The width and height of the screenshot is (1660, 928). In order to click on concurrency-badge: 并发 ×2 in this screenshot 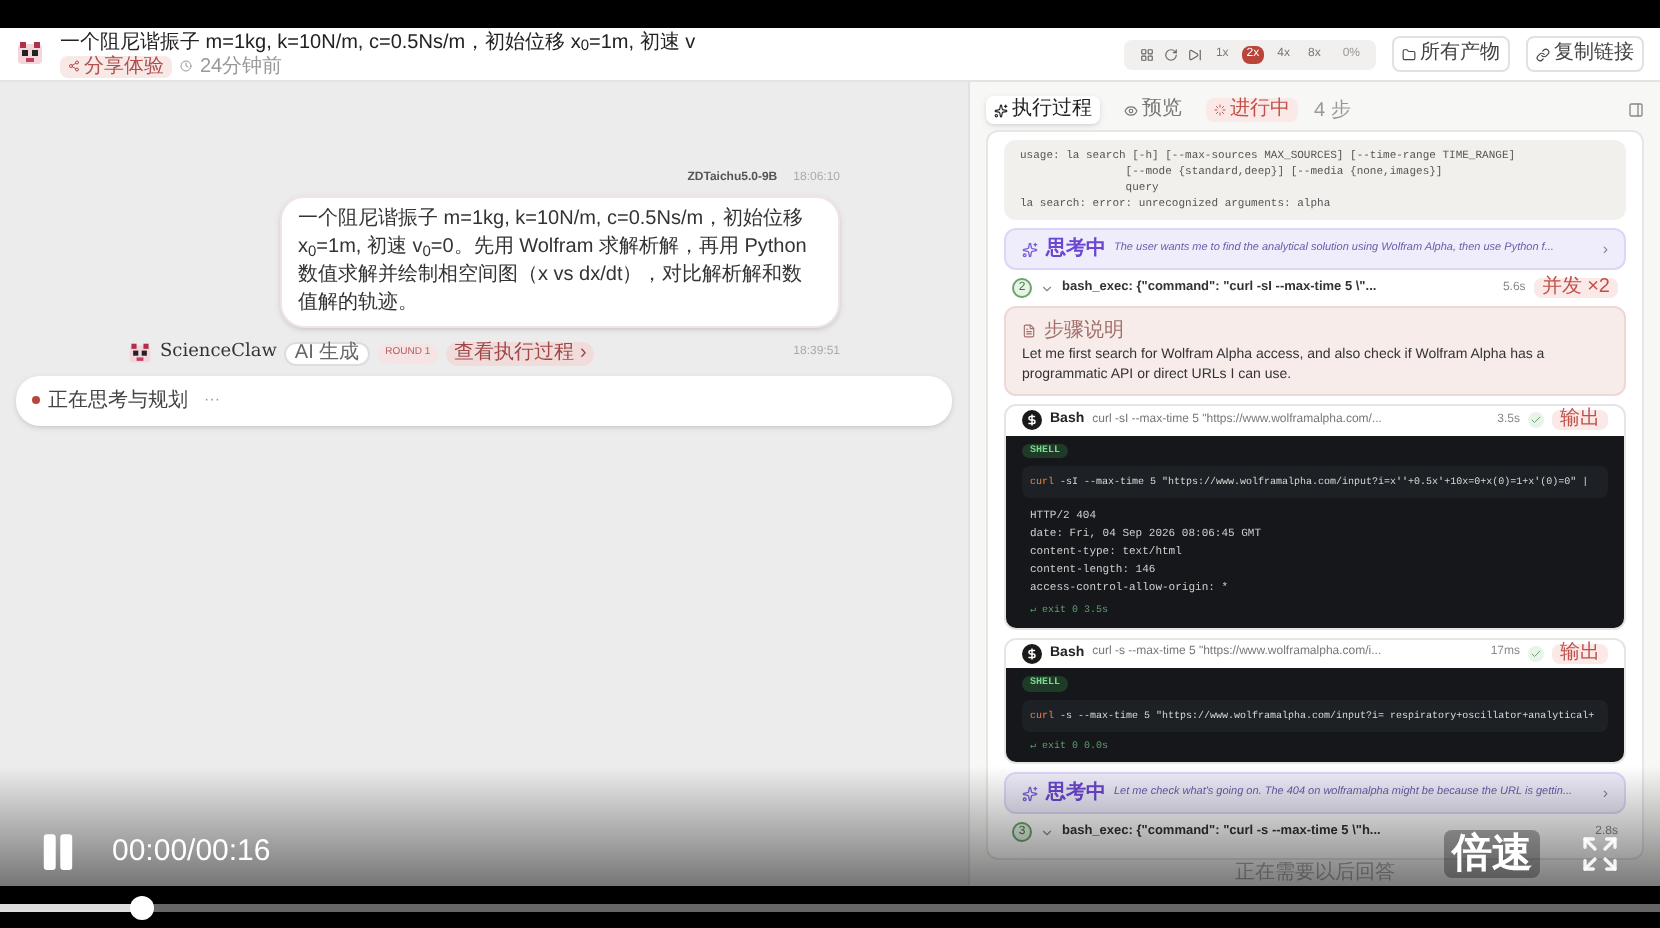, I will do `click(1575, 288)`.